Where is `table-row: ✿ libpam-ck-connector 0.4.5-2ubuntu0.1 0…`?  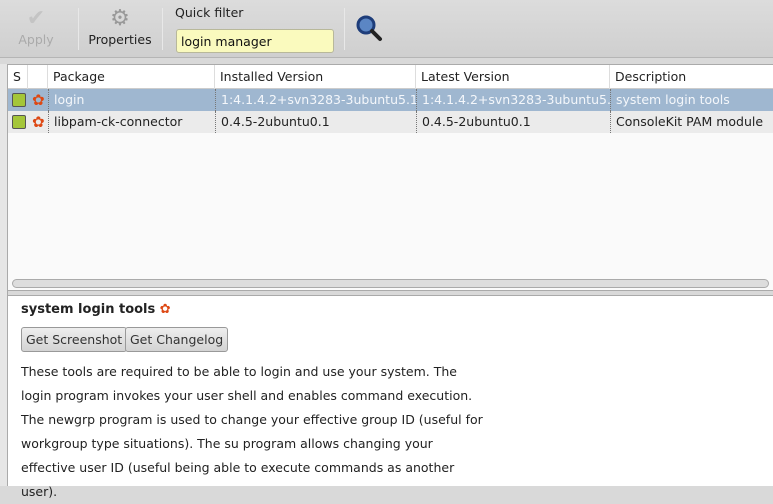 table-row: ✿ libpam-ck-connector 0.4.5-2ubuntu0.1 0… is located at coordinates (390, 122).